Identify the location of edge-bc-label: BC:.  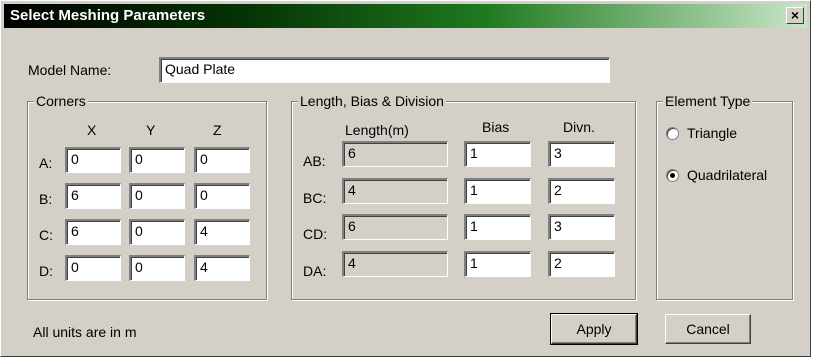
(315, 198).